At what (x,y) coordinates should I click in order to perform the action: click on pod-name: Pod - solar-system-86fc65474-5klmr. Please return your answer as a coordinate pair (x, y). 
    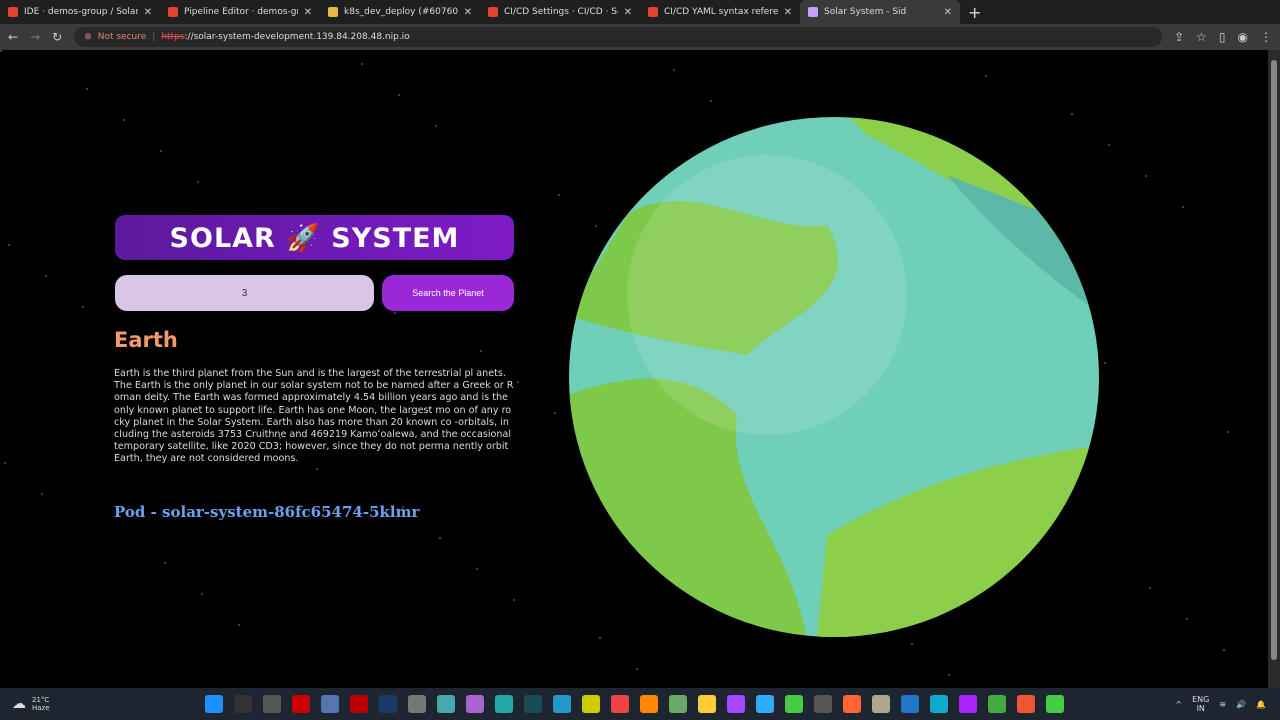
    Looking at the image, I should click on (267, 512).